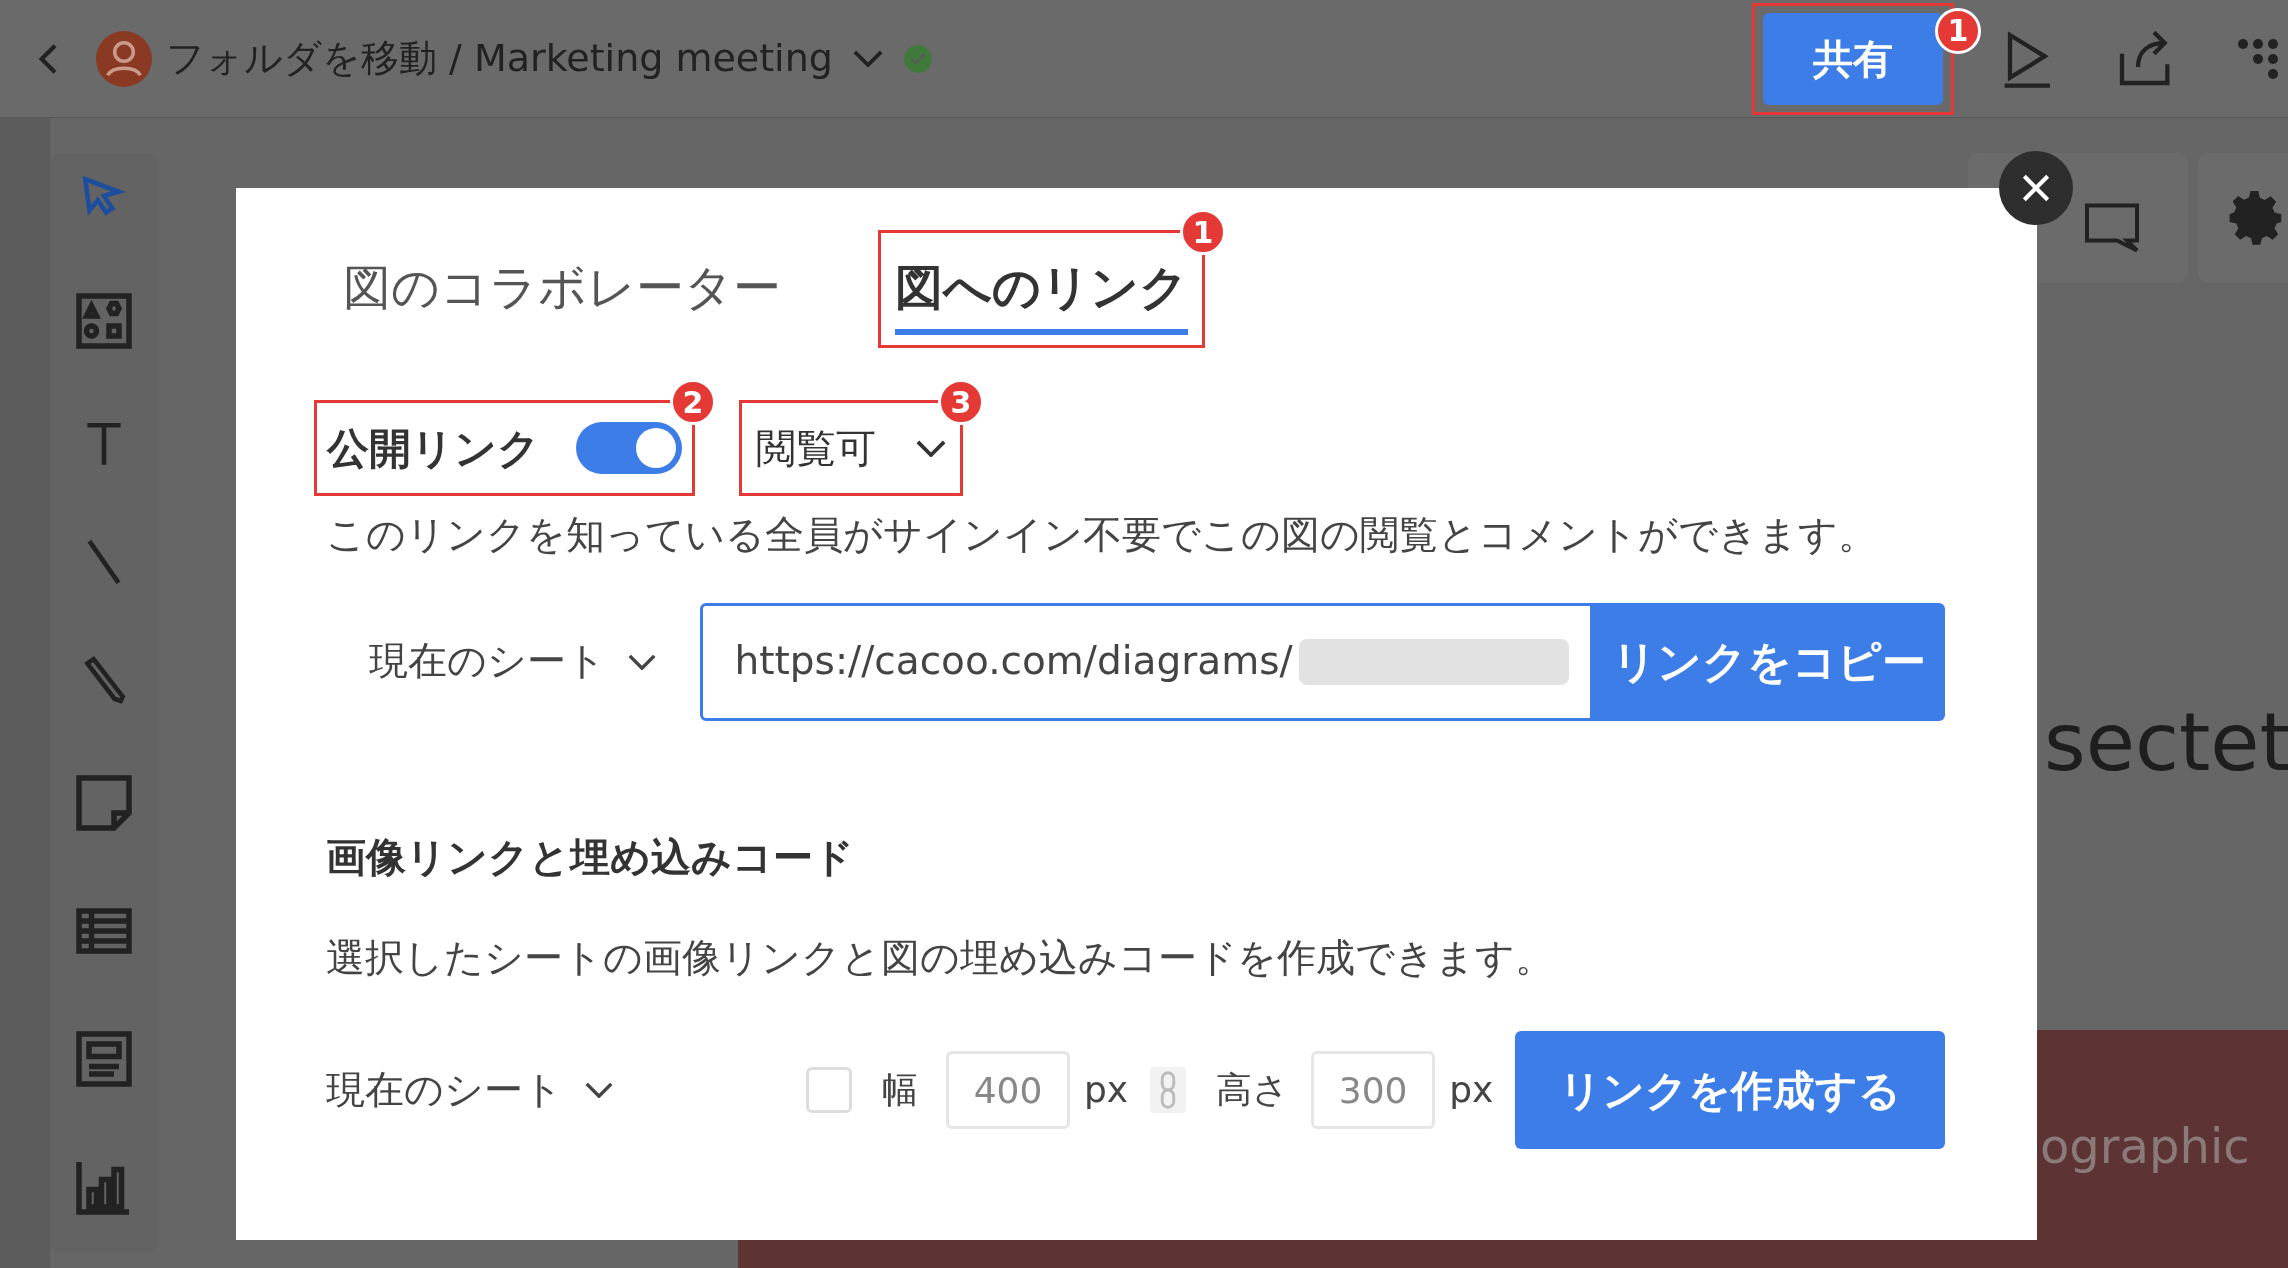 The image size is (2288, 1268). What do you see at coordinates (1373, 1090) in the screenshot?
I see `height-input: 300` at bounding box center [1373, 1090].